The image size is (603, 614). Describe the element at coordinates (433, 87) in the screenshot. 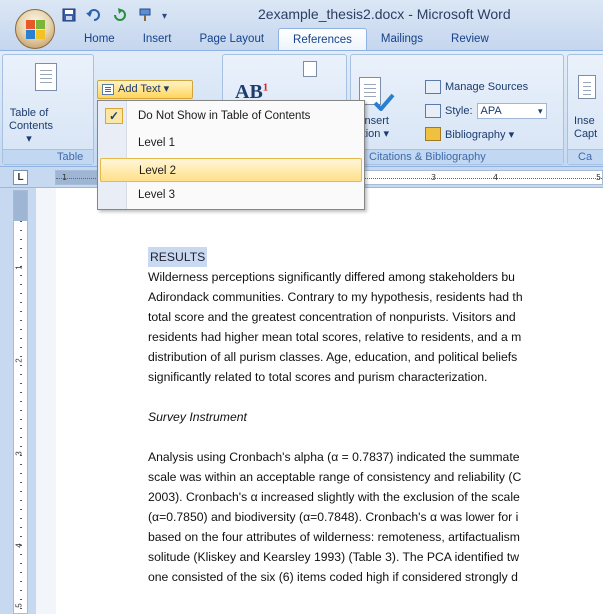

I see `manage-sources-icon` at that location.